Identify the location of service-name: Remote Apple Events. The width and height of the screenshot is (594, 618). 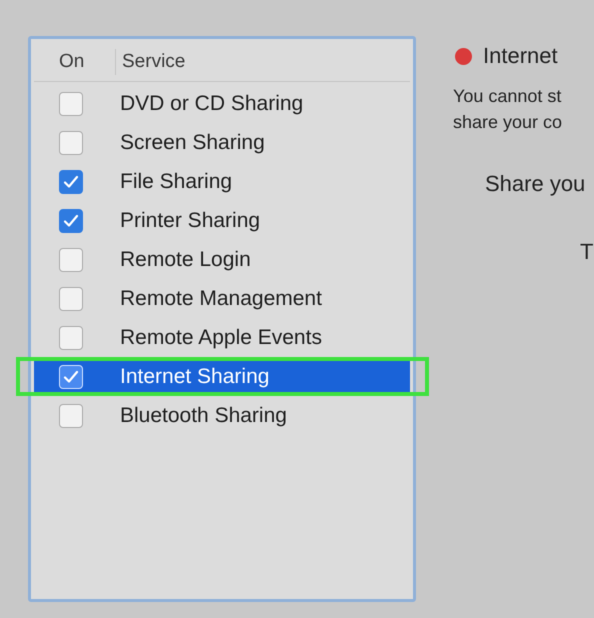
(221, 338).